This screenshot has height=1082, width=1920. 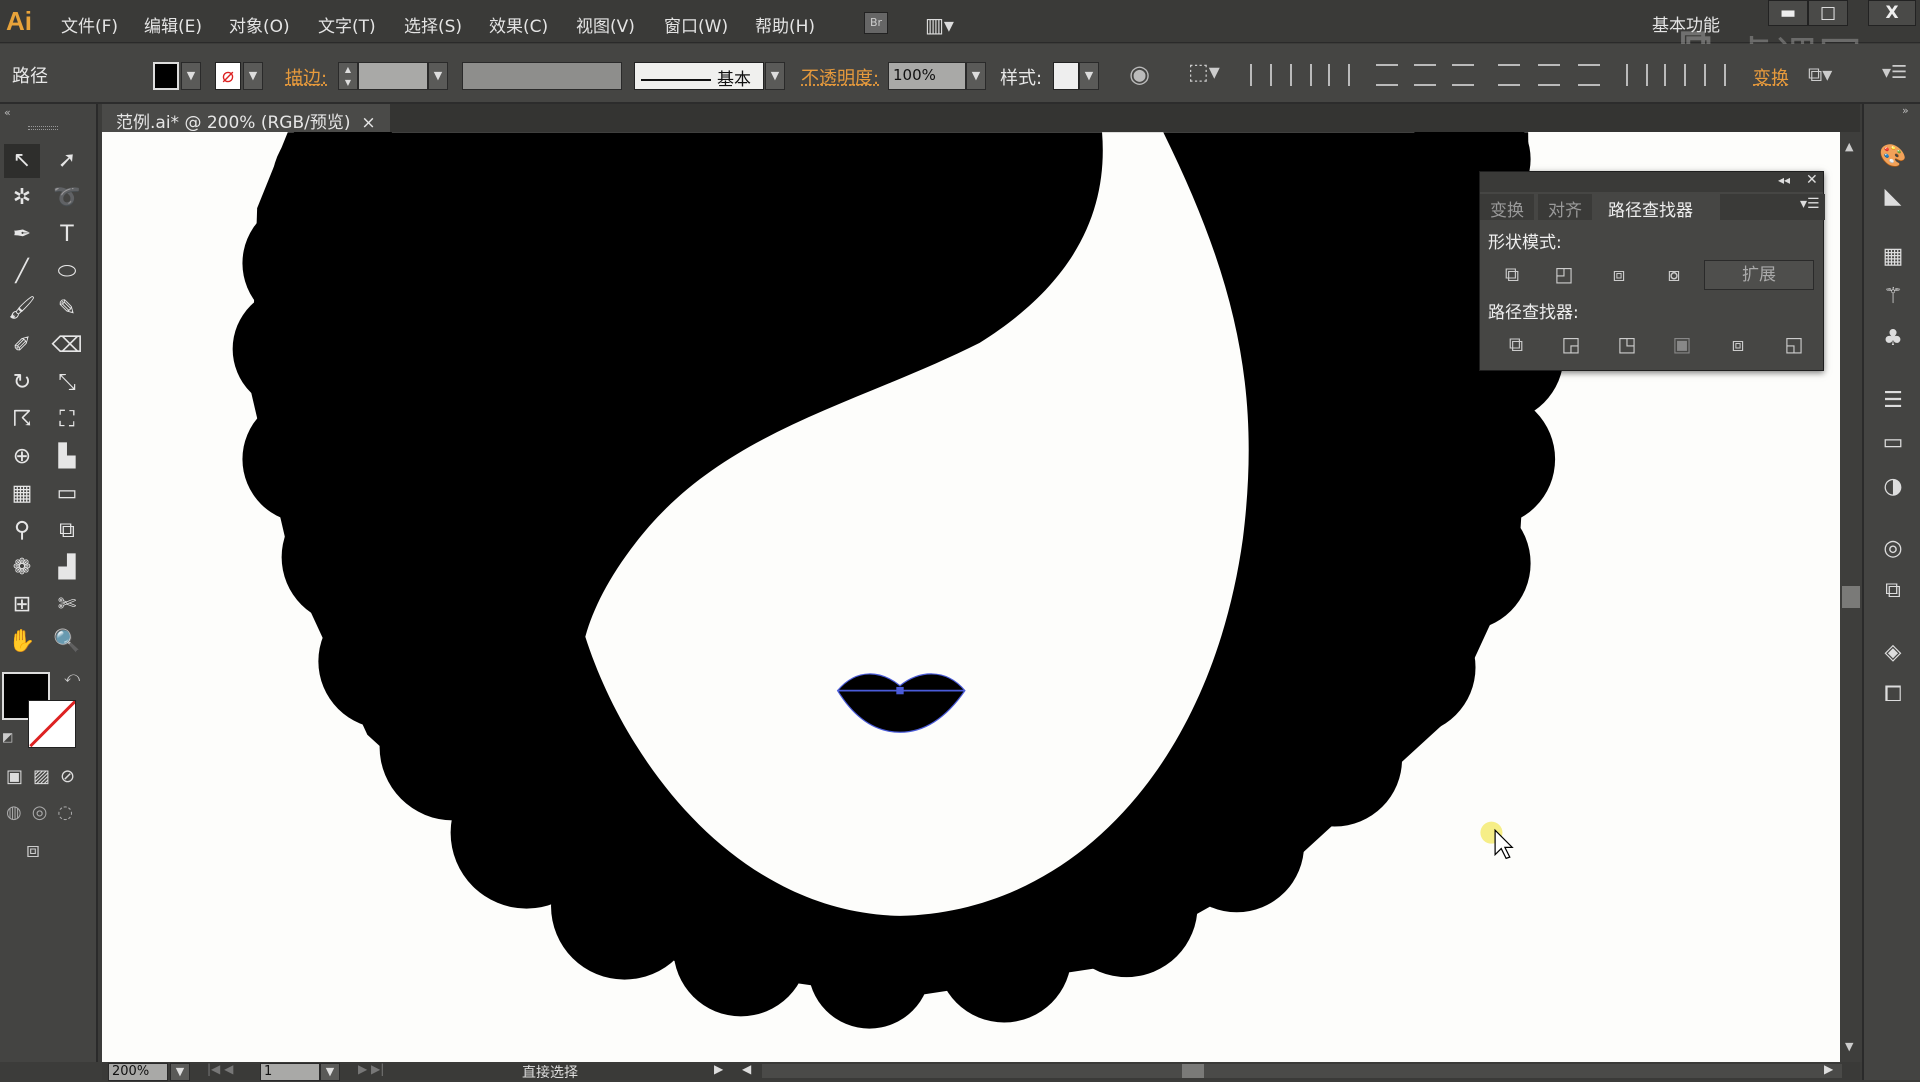 I want to click on vertical-scrollbar: ▲ ▼, so click(x=1851, y=597).